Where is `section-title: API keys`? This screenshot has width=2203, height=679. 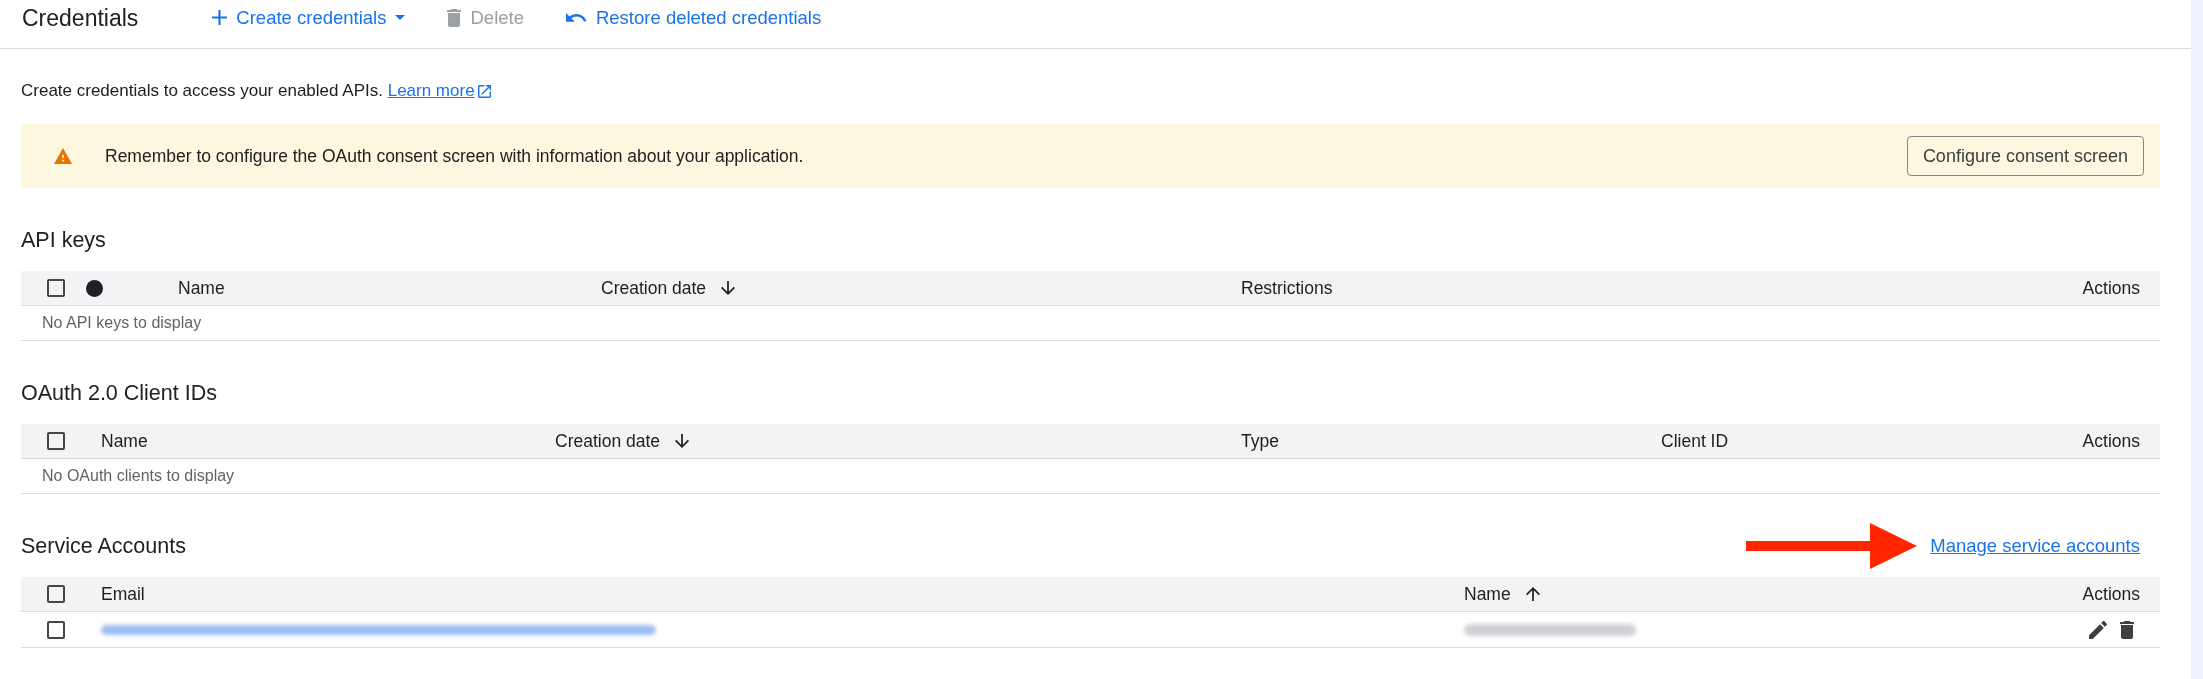 section-title: API keys is located at coordinates (64, 240).